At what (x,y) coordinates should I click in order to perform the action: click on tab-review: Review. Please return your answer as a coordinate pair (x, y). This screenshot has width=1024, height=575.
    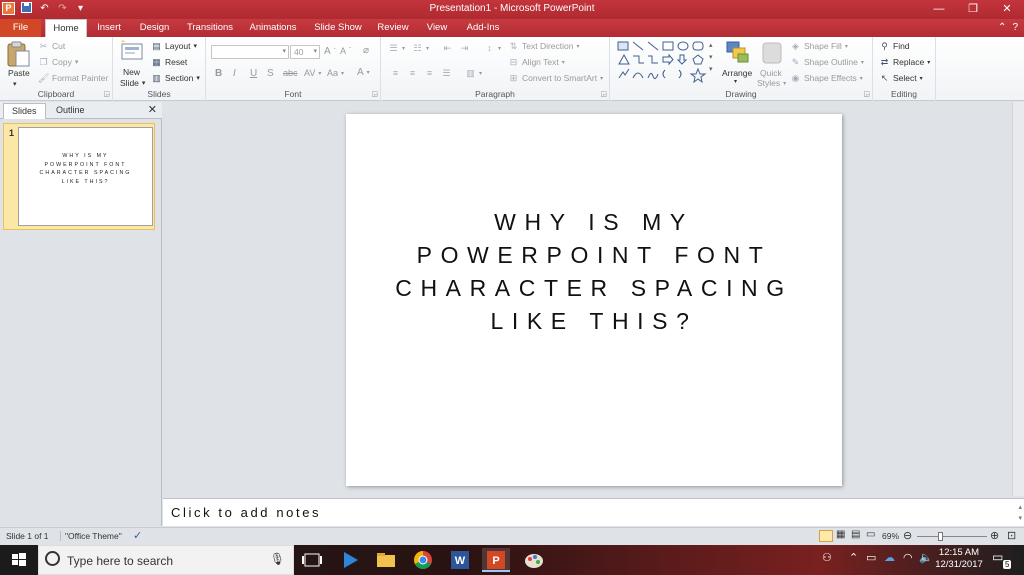
    Looking at the image, I should click on (393, 28).